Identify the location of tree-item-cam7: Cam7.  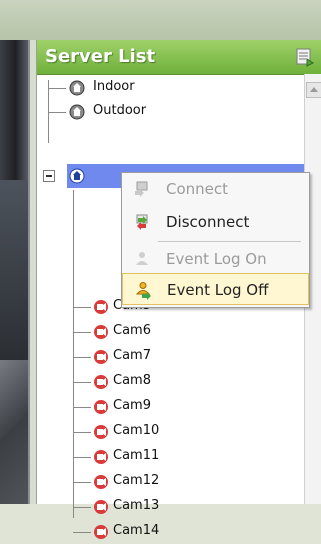
(171, 357).